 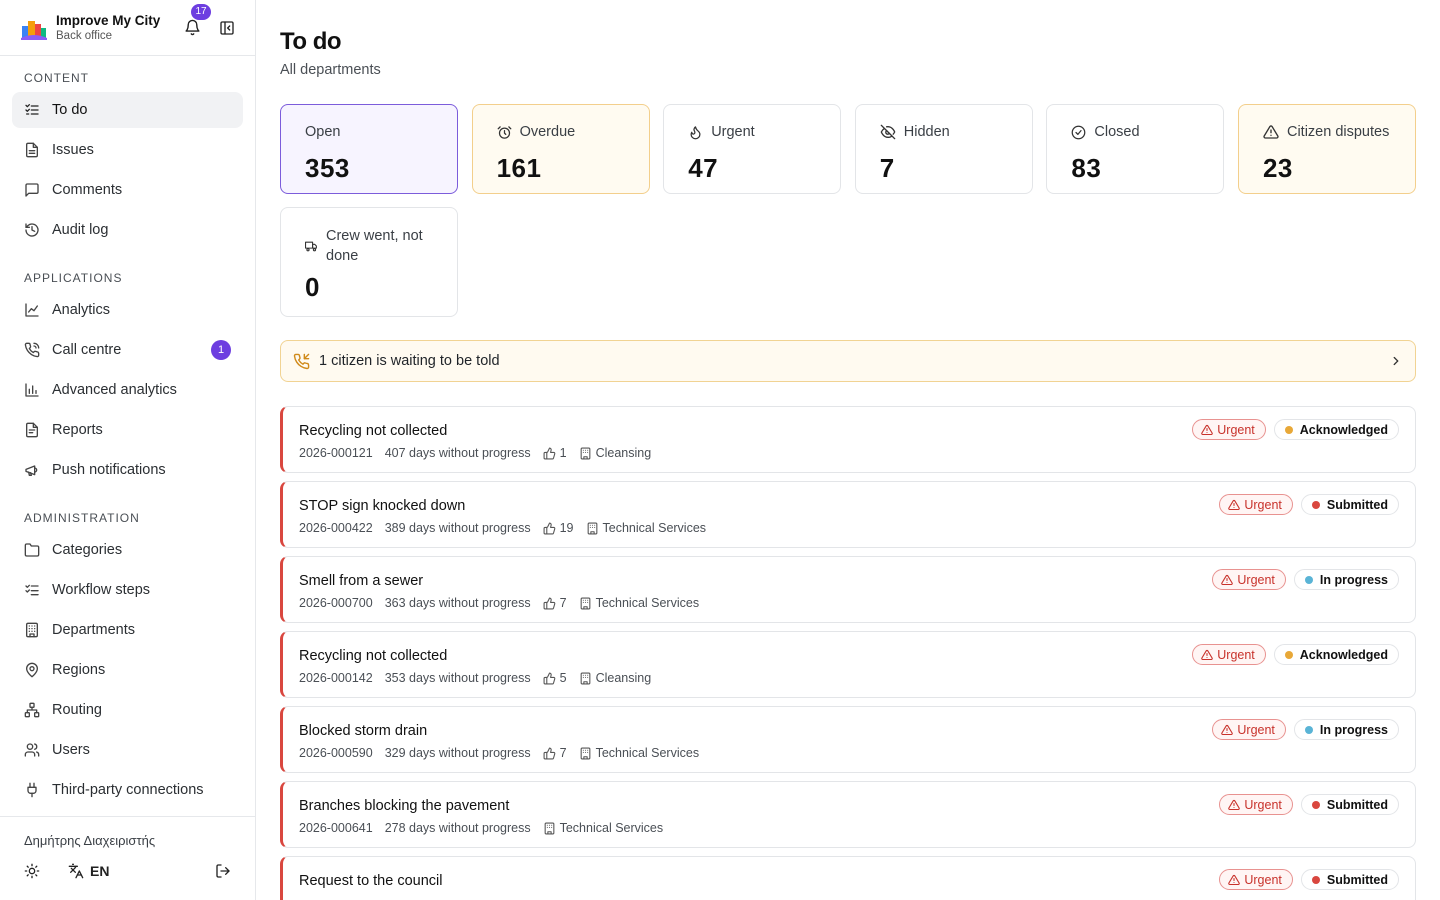 I want to click on app-title: Improve My City, so click(x=108, y=20).